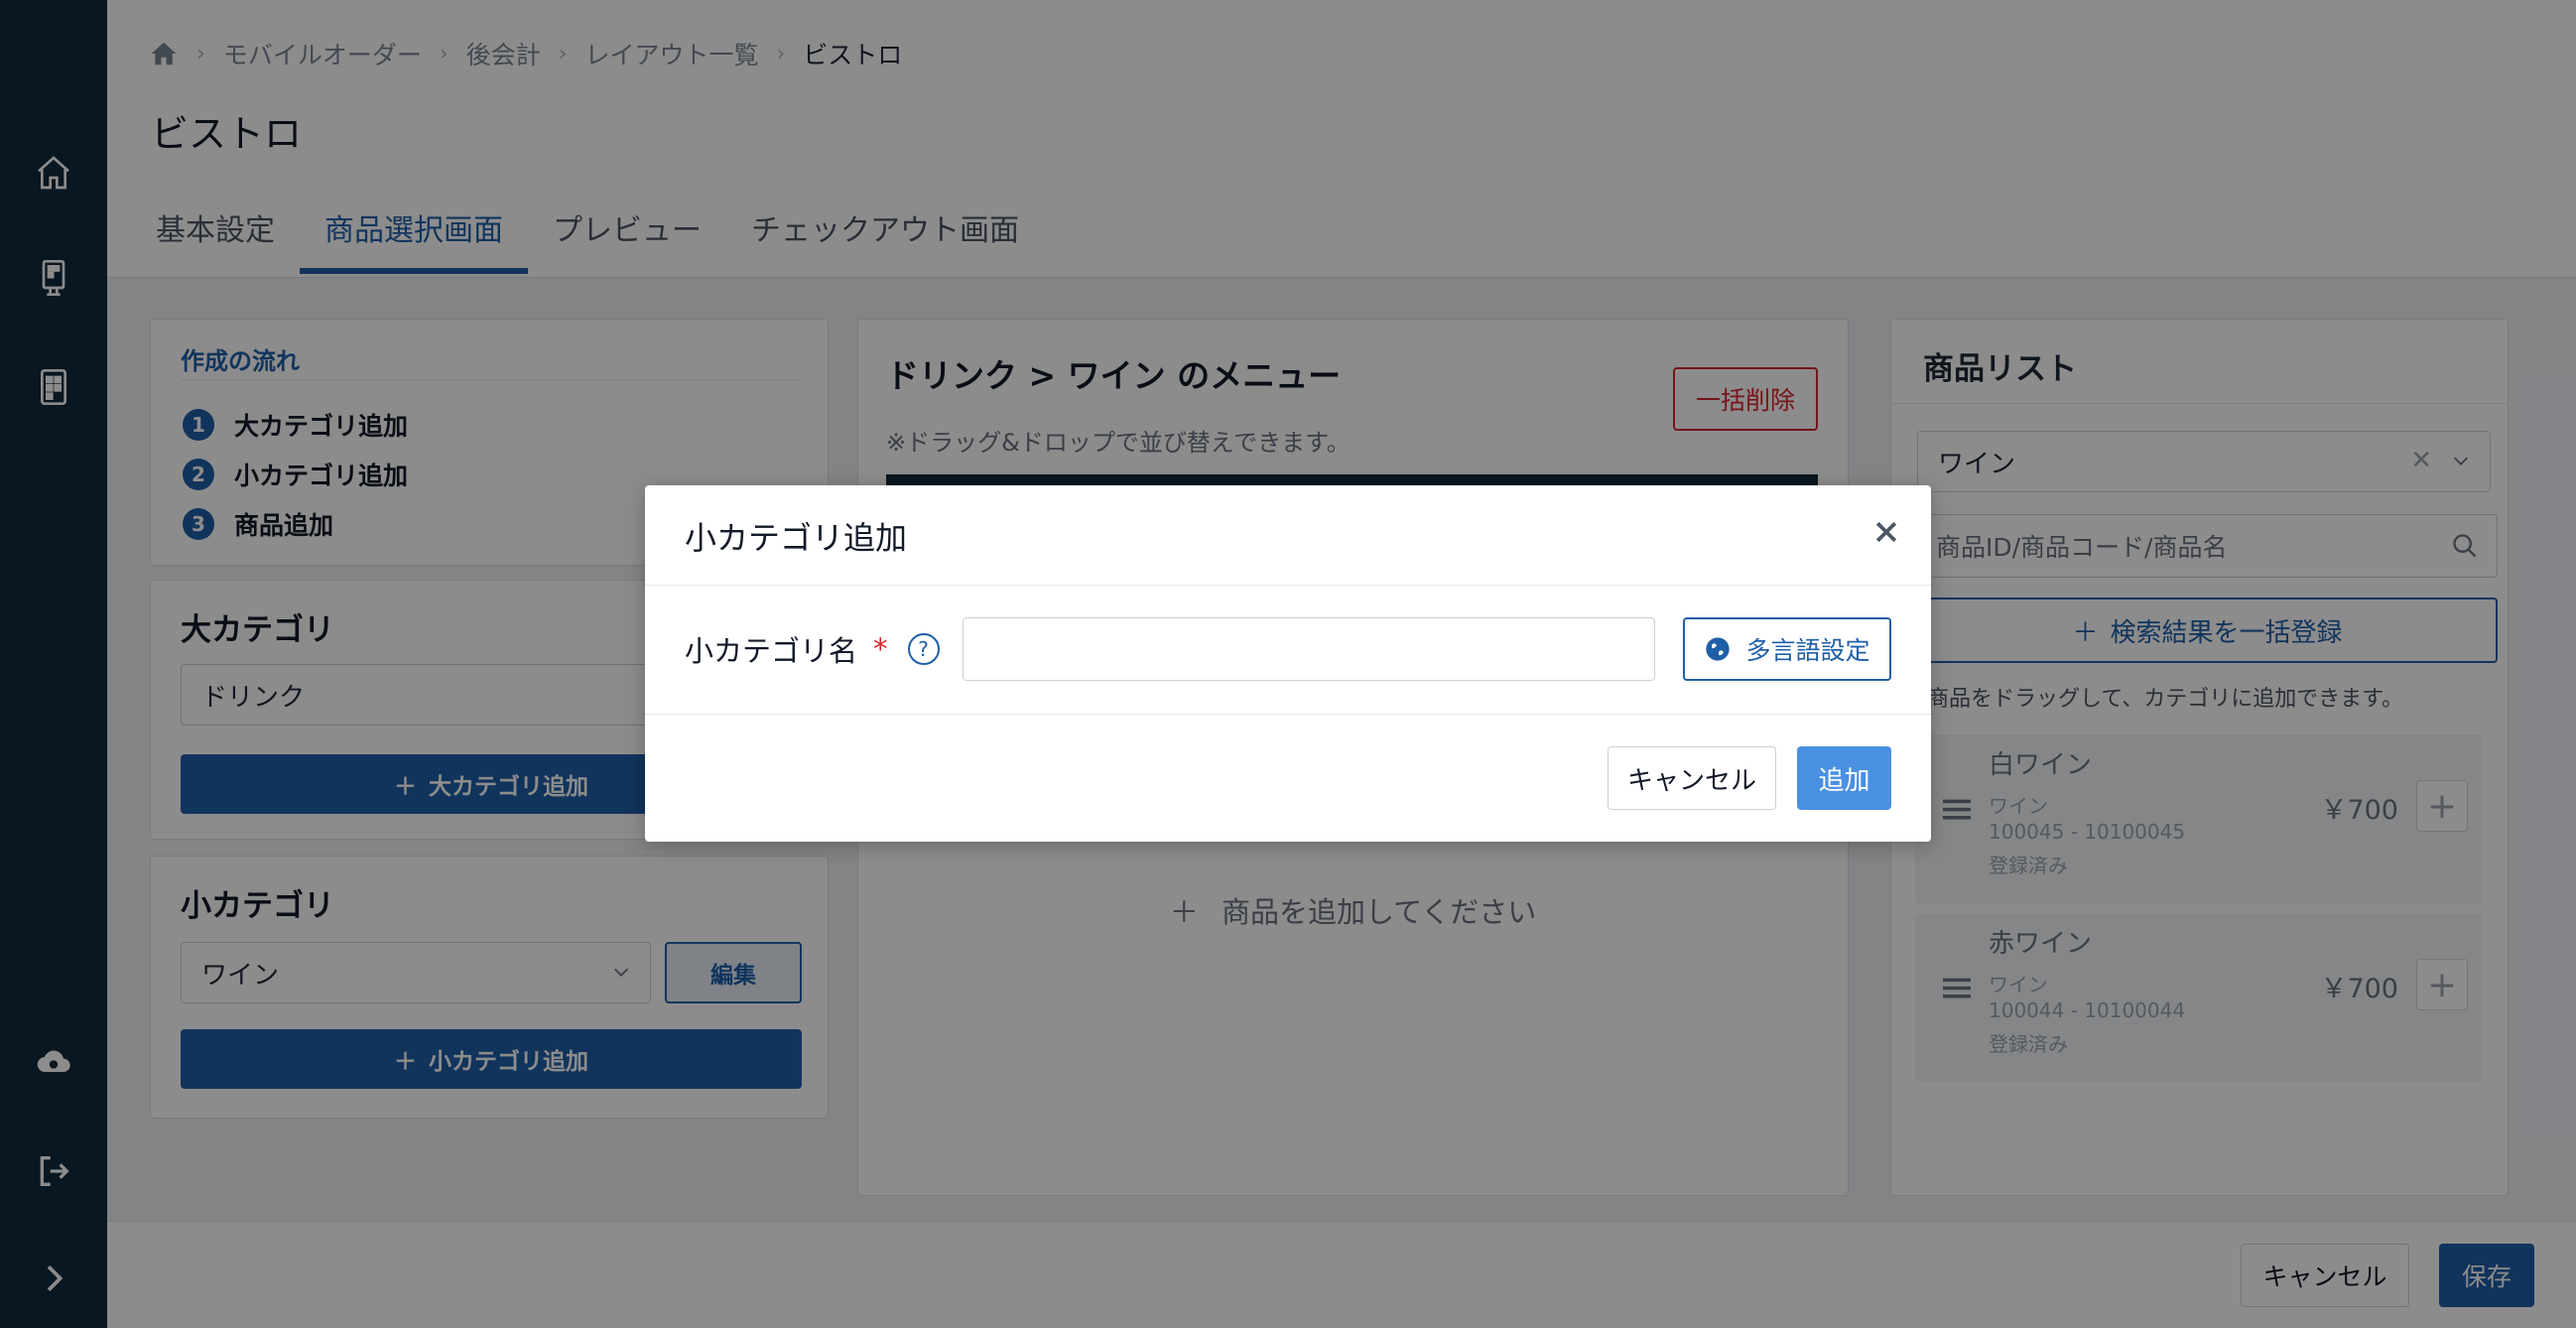  What do you see at coordinates (772, 651) in the screenshot?
I see `field-label-text: 小カテゴリ名` at bounding box center [772, 651].